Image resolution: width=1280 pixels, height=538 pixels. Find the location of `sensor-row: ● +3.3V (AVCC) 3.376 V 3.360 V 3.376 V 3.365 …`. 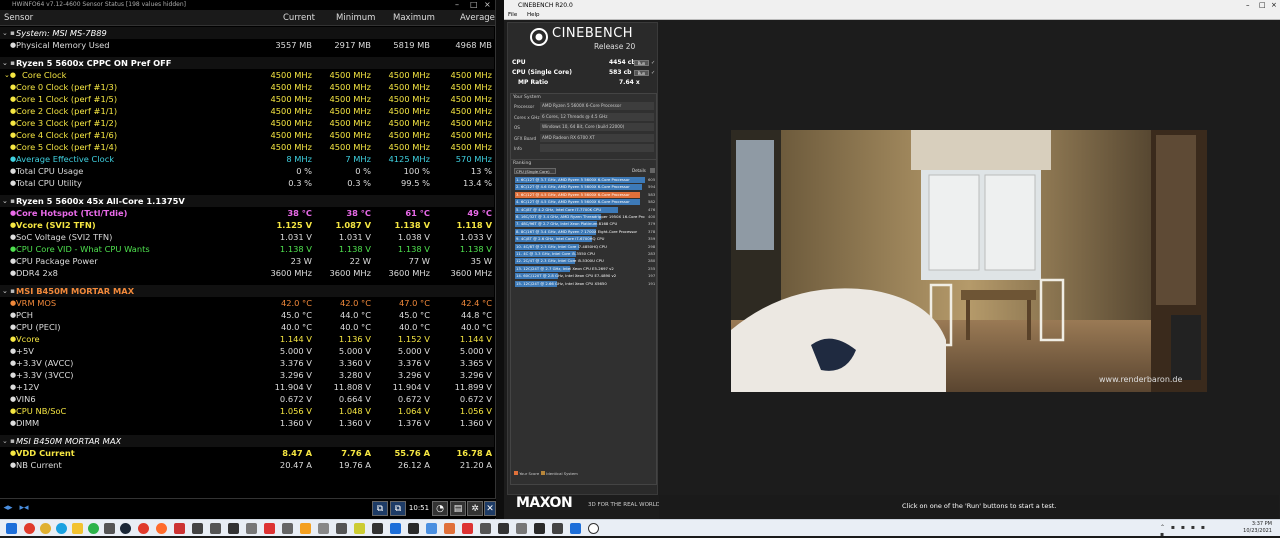

sensor-row: ● +3.3V (AVCC) 3.376 V 3.360 V 3.376 V 3.365 … is located at coordinates (247, 363).